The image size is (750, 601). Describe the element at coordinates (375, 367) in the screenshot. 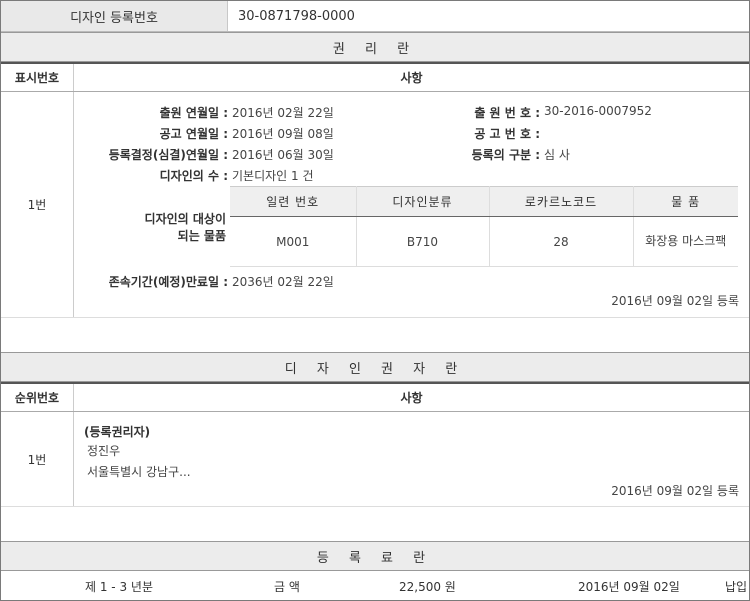

I see `holders-section-title: 디 자 인 권 자 란` at that location.